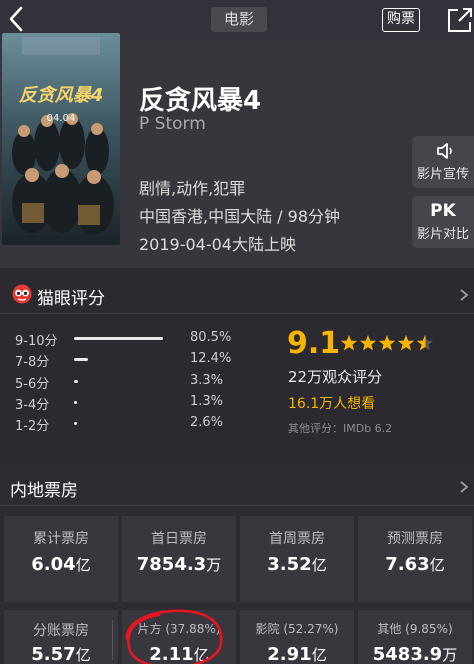 The image size is (474, 664). I want to click on dist-label: 3-4分, so click(32, 405).